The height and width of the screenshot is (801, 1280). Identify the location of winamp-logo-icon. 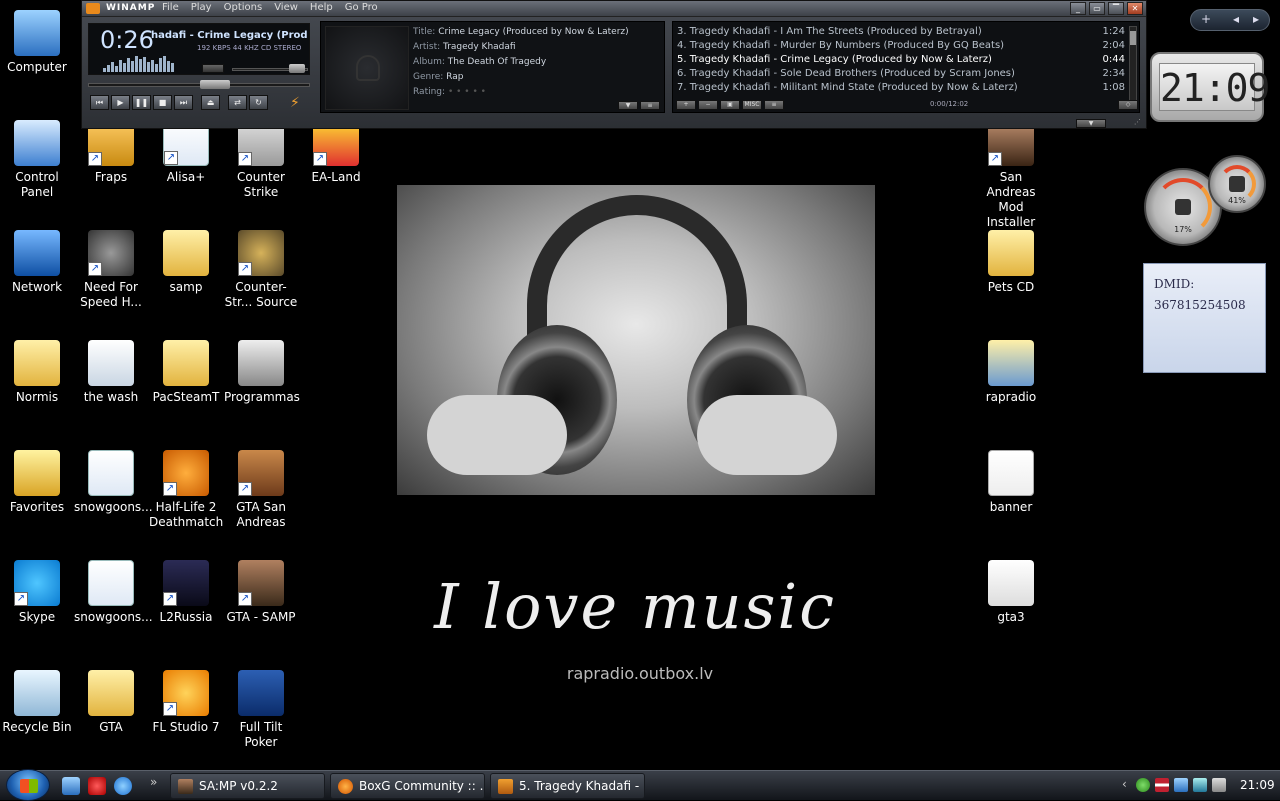
(93, 8).